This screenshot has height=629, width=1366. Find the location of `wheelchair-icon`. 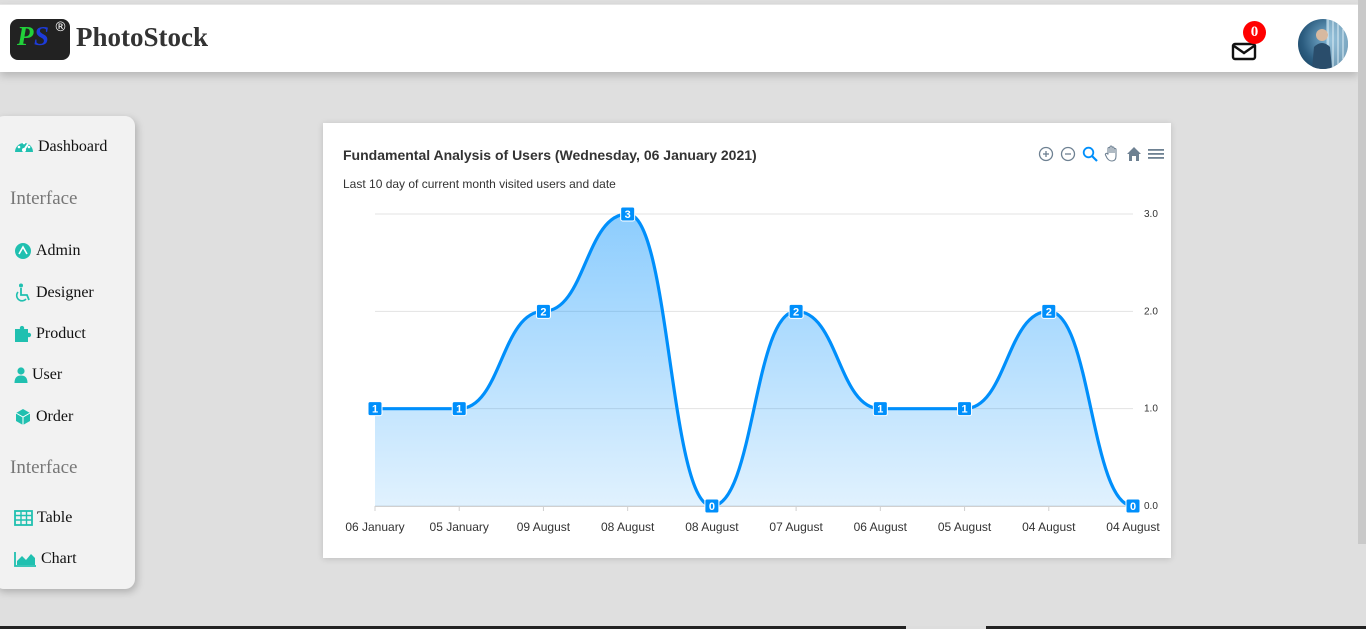

wheelchair-icon is located at coordinates (22, 292).